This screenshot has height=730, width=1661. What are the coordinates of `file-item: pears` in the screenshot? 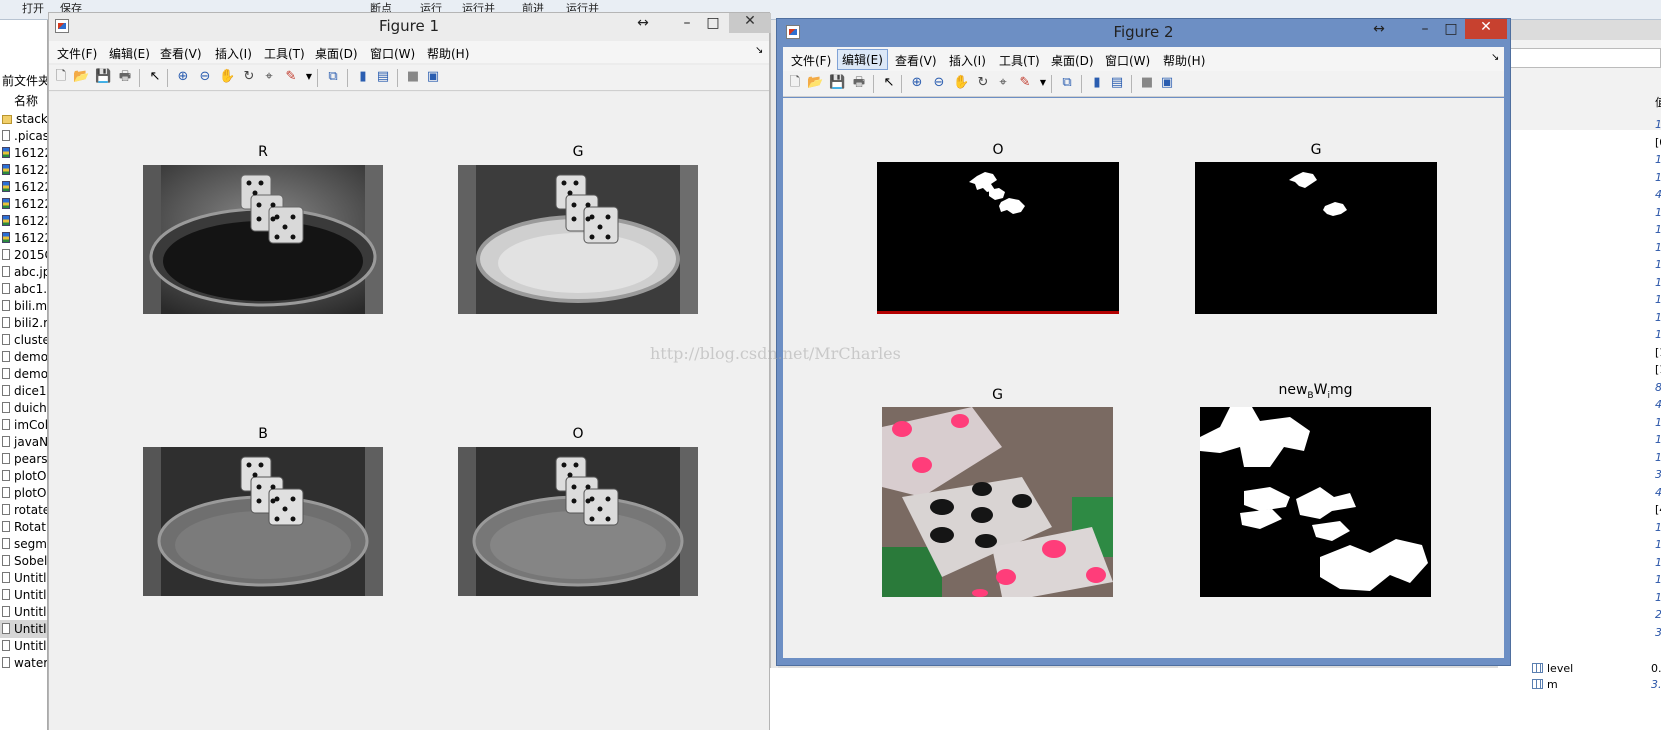 It's located at (23, 459).